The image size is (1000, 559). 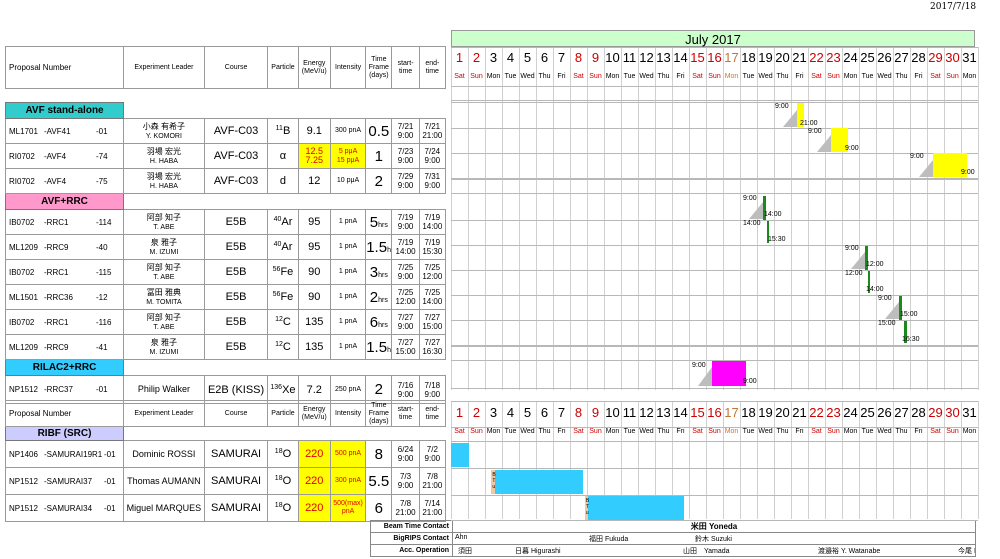 What do you see at coordinates (64, 110) in the screenshot?
I see `section-label-avf: AVF stand-alone` at bounding box center [64, 110].